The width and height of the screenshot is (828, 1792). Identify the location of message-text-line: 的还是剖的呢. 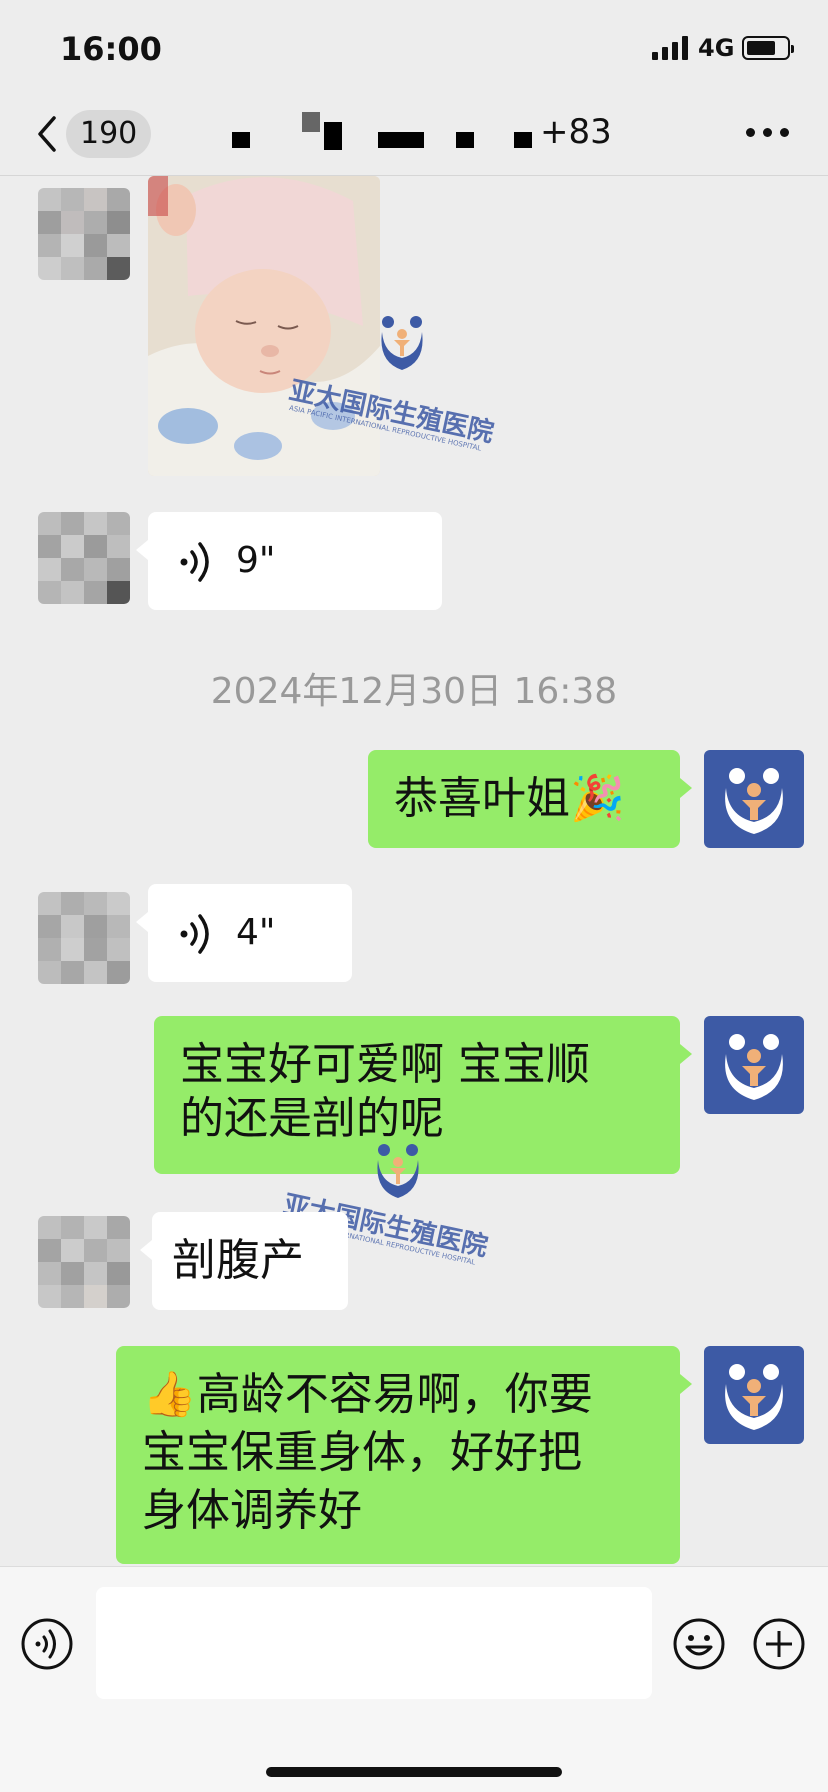
(312, 1118).